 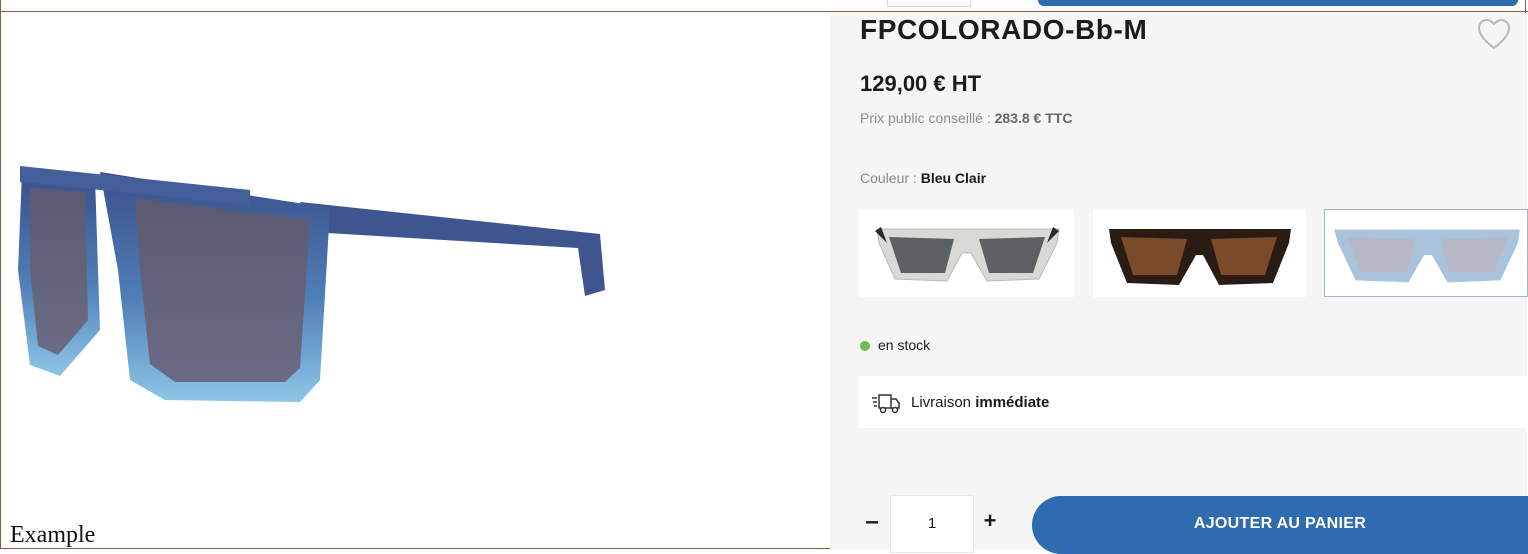 I want to click on heart-icon, so click(x=1494, y=35).